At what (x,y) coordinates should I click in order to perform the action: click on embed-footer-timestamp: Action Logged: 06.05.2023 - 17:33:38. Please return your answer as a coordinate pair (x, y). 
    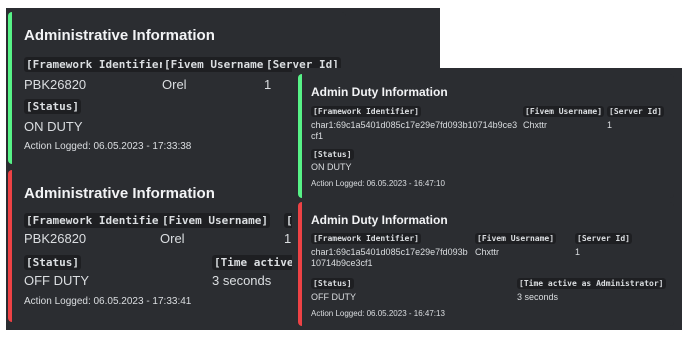
    Looking at the image, I should click on (108, 146).